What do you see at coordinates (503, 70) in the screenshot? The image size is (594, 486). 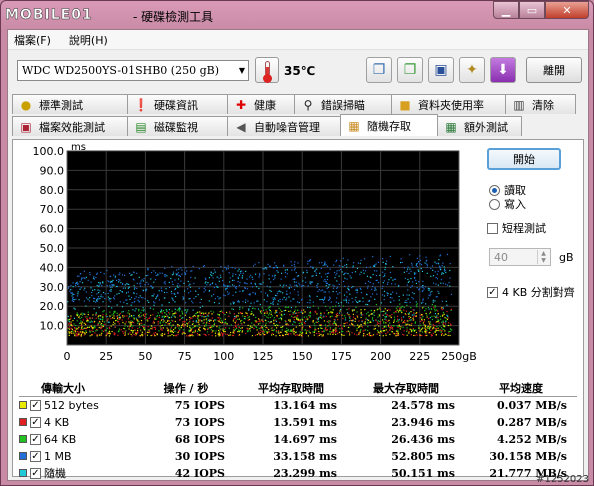 I see `download-button: ⬇` at bounding box center [503, 70].